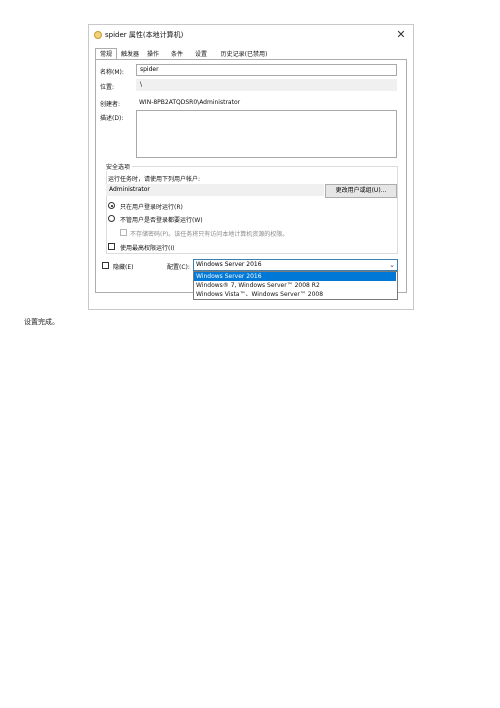 The image size is (500, 708). What do you see at coordinates (251, 36) in the screenshot?
I see `title-bar: spider 属性(本地计算机) ✕` at bounding box center [251, 36].